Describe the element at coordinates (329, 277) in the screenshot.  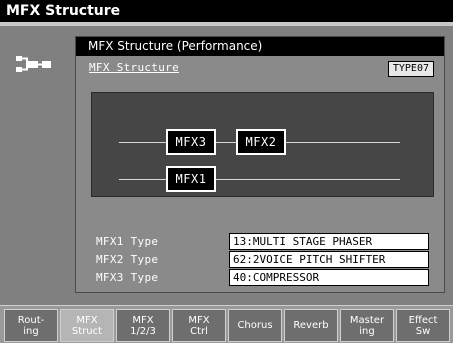
I see `mfx3-type-value: 40:COMPRESSOR` at that location.